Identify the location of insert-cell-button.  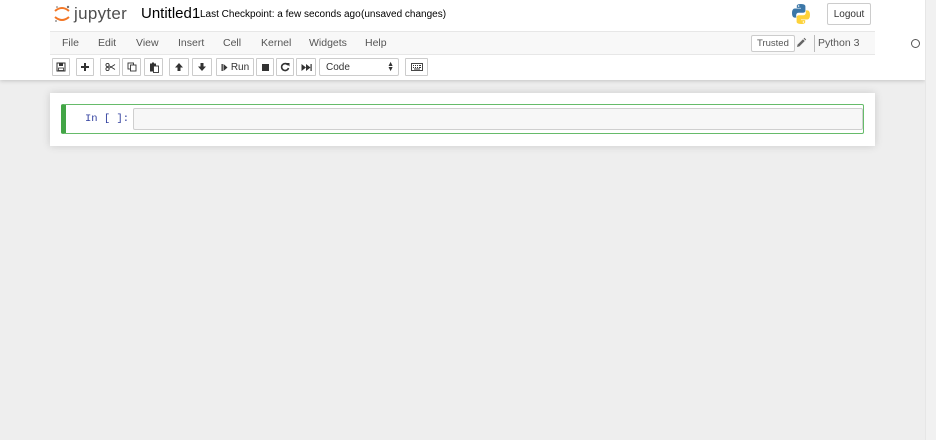
(85, 67).